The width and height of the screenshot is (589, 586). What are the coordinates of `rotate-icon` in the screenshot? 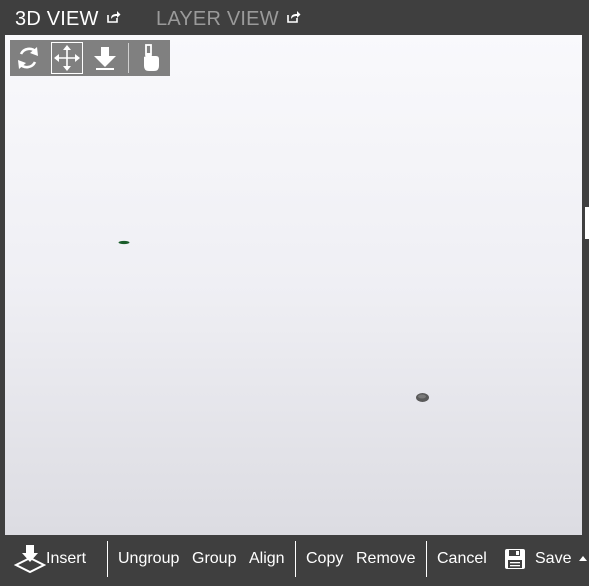 It's located at (28, 58).